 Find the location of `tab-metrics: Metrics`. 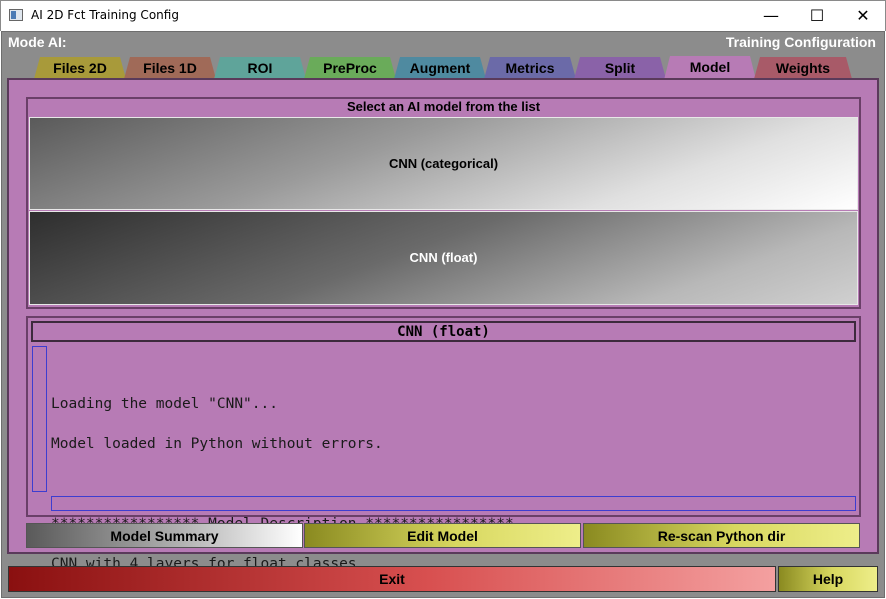

tab-metrics: Metrics is located at coordinates (530, 68).